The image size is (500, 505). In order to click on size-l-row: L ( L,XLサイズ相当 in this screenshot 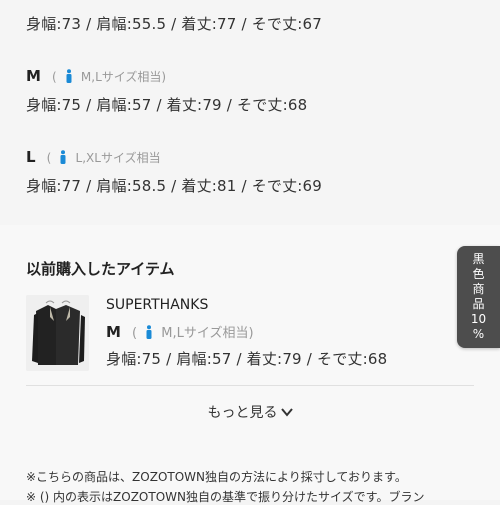, I will do `click(93, 156)`.